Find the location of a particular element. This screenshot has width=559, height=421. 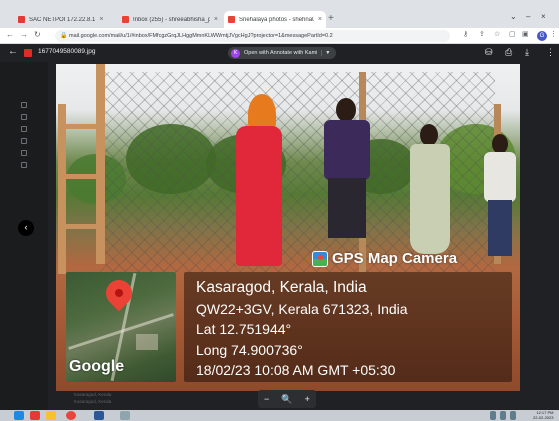

tab-title: SAC NETPOI 172.22.8.1 is located at coordinates (62, 19).